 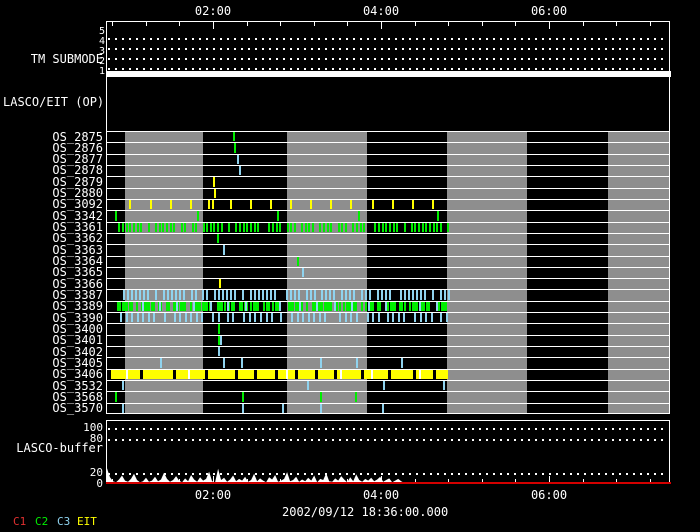 I want to click on tm-ytick-label: 5, so click(x=101, y=31).